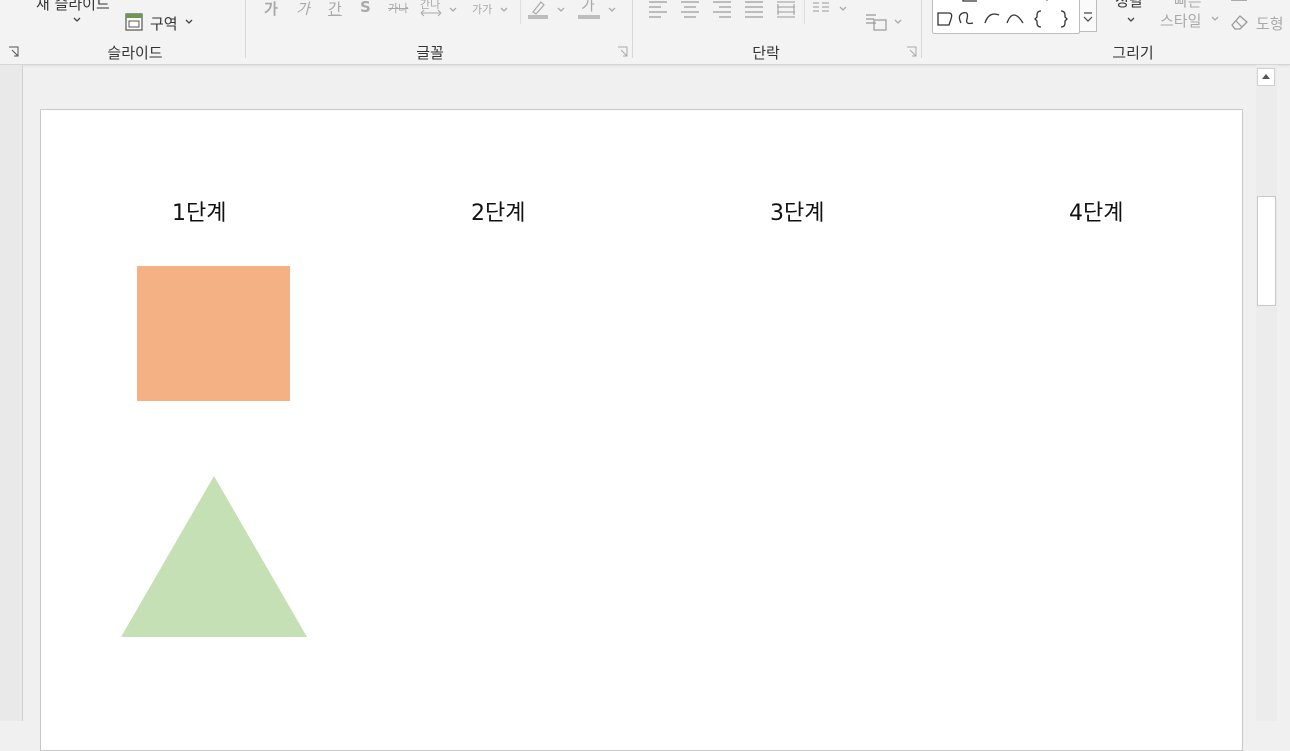 The height and width of the screenshot is (751, 1290). Describe the element at coordinates (498, 211) in the screenshot. I see `step-2-label: 2단계` at that location.